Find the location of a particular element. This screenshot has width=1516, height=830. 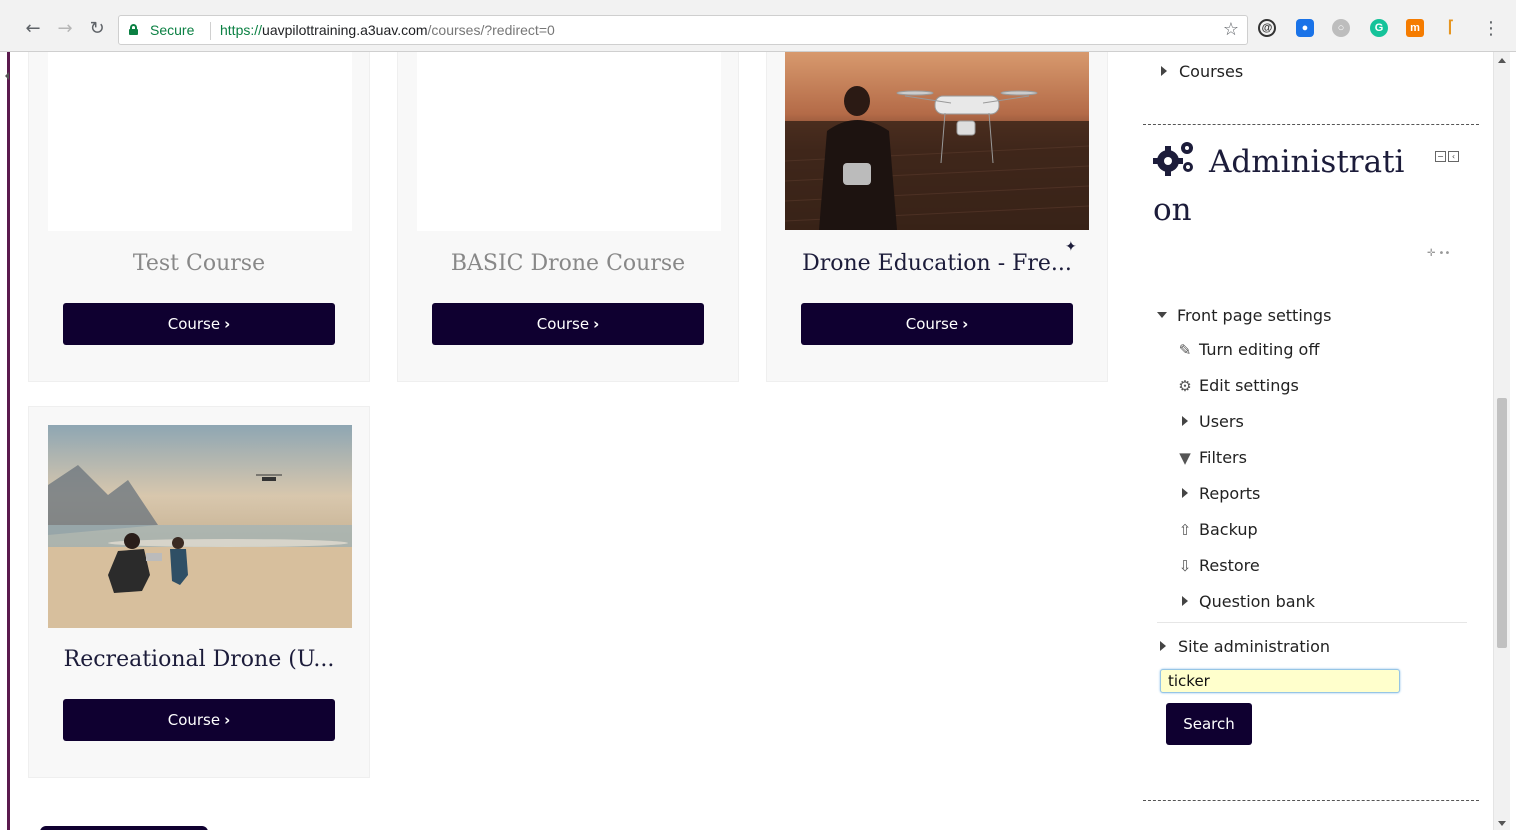

course-card: Drone Education - Fre... ✦ Course › is located at coordinates (937, 217).